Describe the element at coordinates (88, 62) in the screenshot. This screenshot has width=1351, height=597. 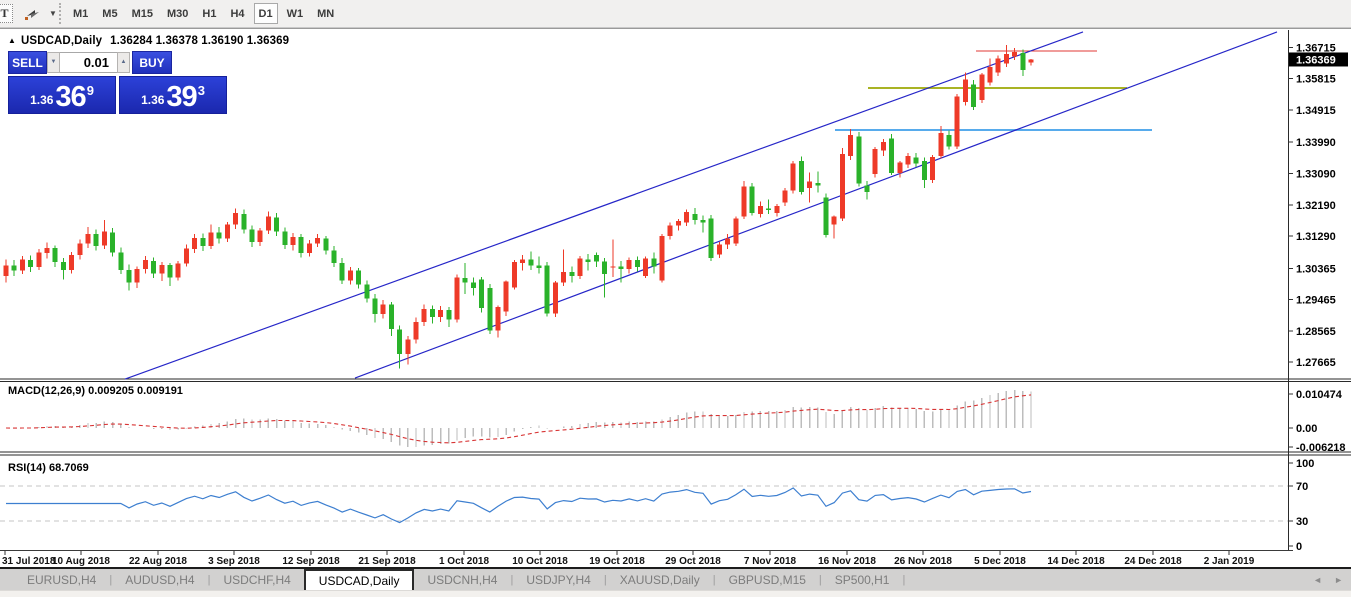
I see `volume-input` at that location.